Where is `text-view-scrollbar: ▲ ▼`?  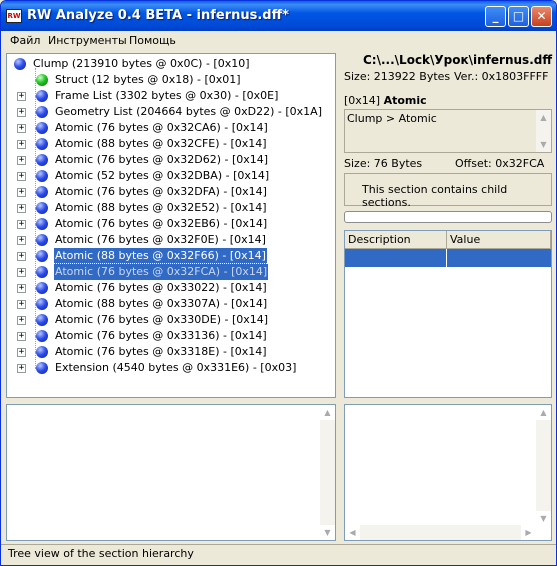
text-view-scrollbar: ▲ ▼ is located at coordinates (543, 465).